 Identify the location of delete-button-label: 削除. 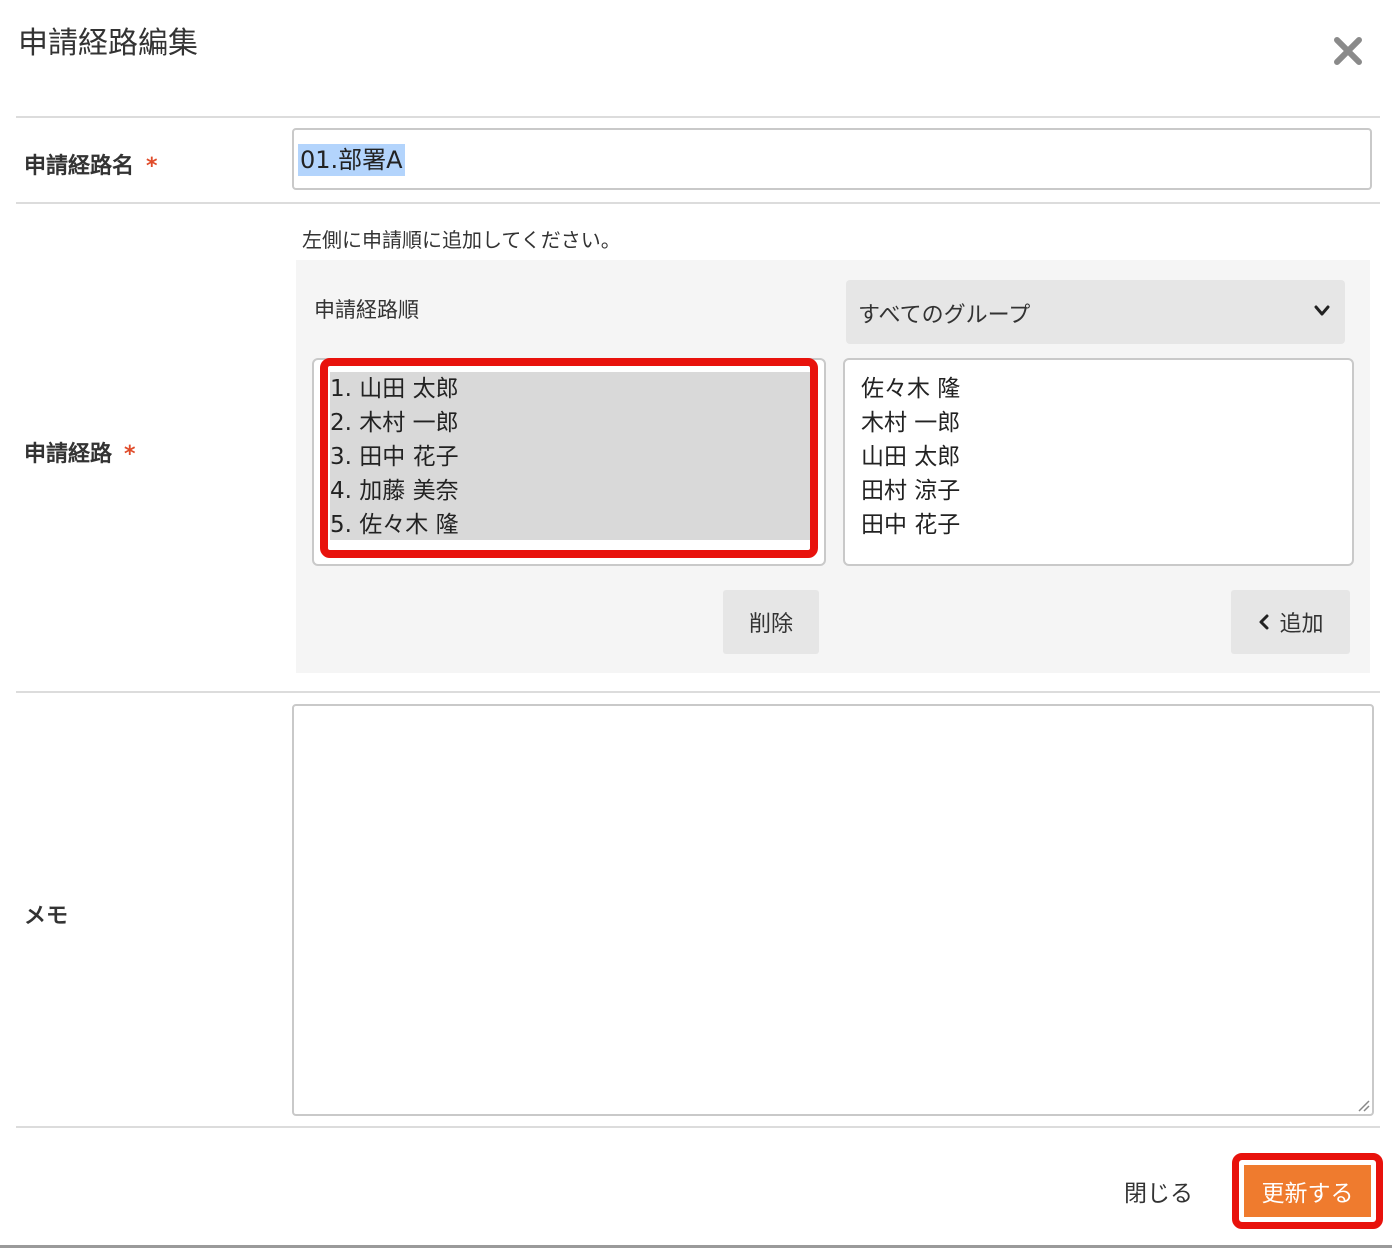
(770, 624).